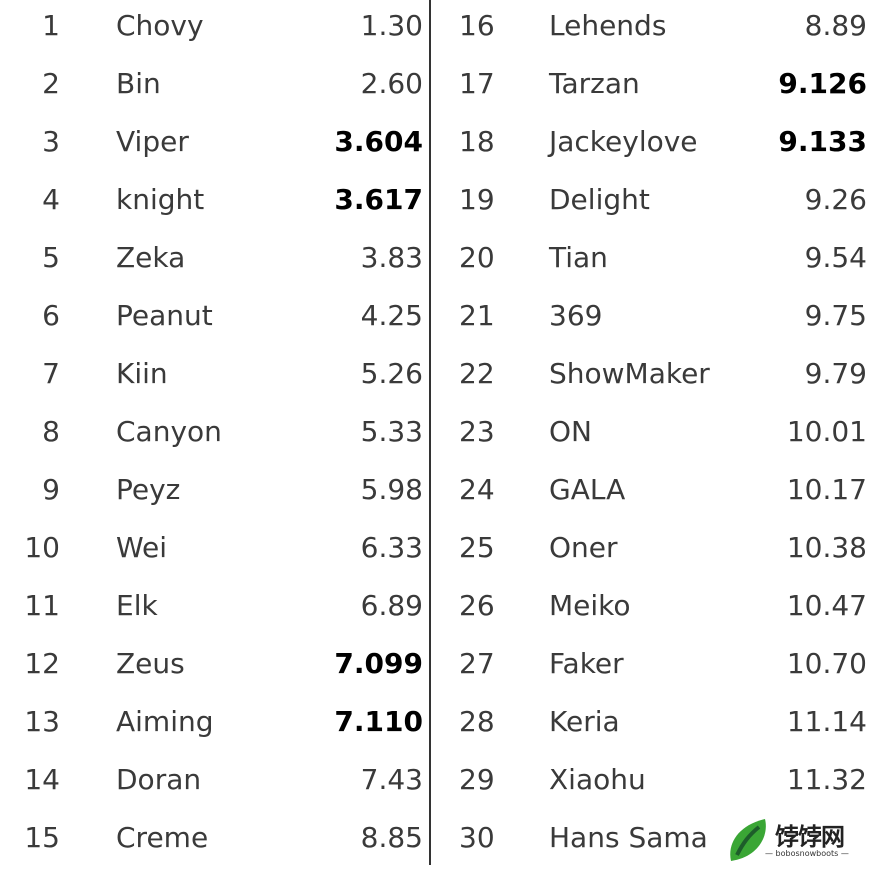  What do you see at coordinates (164, 315) in the screenshot?
I see `player-name: Peanut` at bounding box center [164, 315].